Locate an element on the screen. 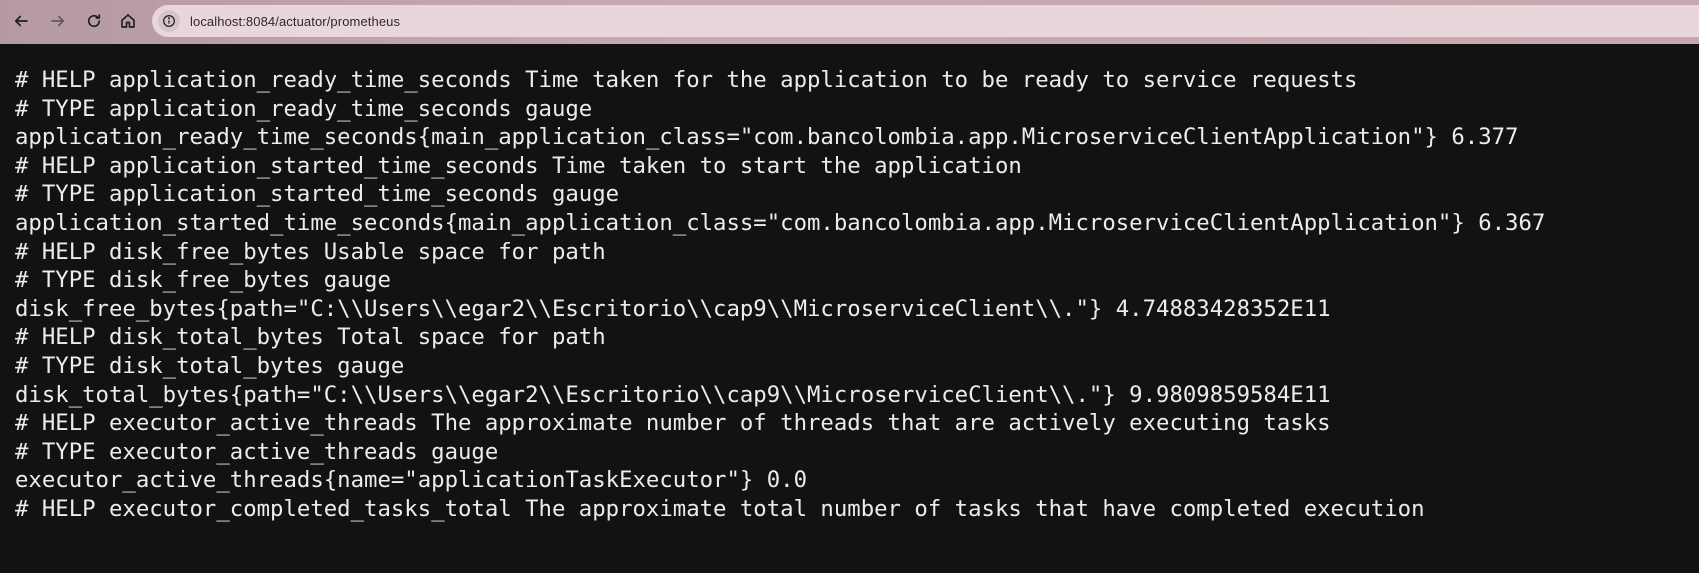 The width and height of the screenshot is (1699, 573). url-text: localhost:8084/actuator/prometheus is located at coordinates (295, 21).